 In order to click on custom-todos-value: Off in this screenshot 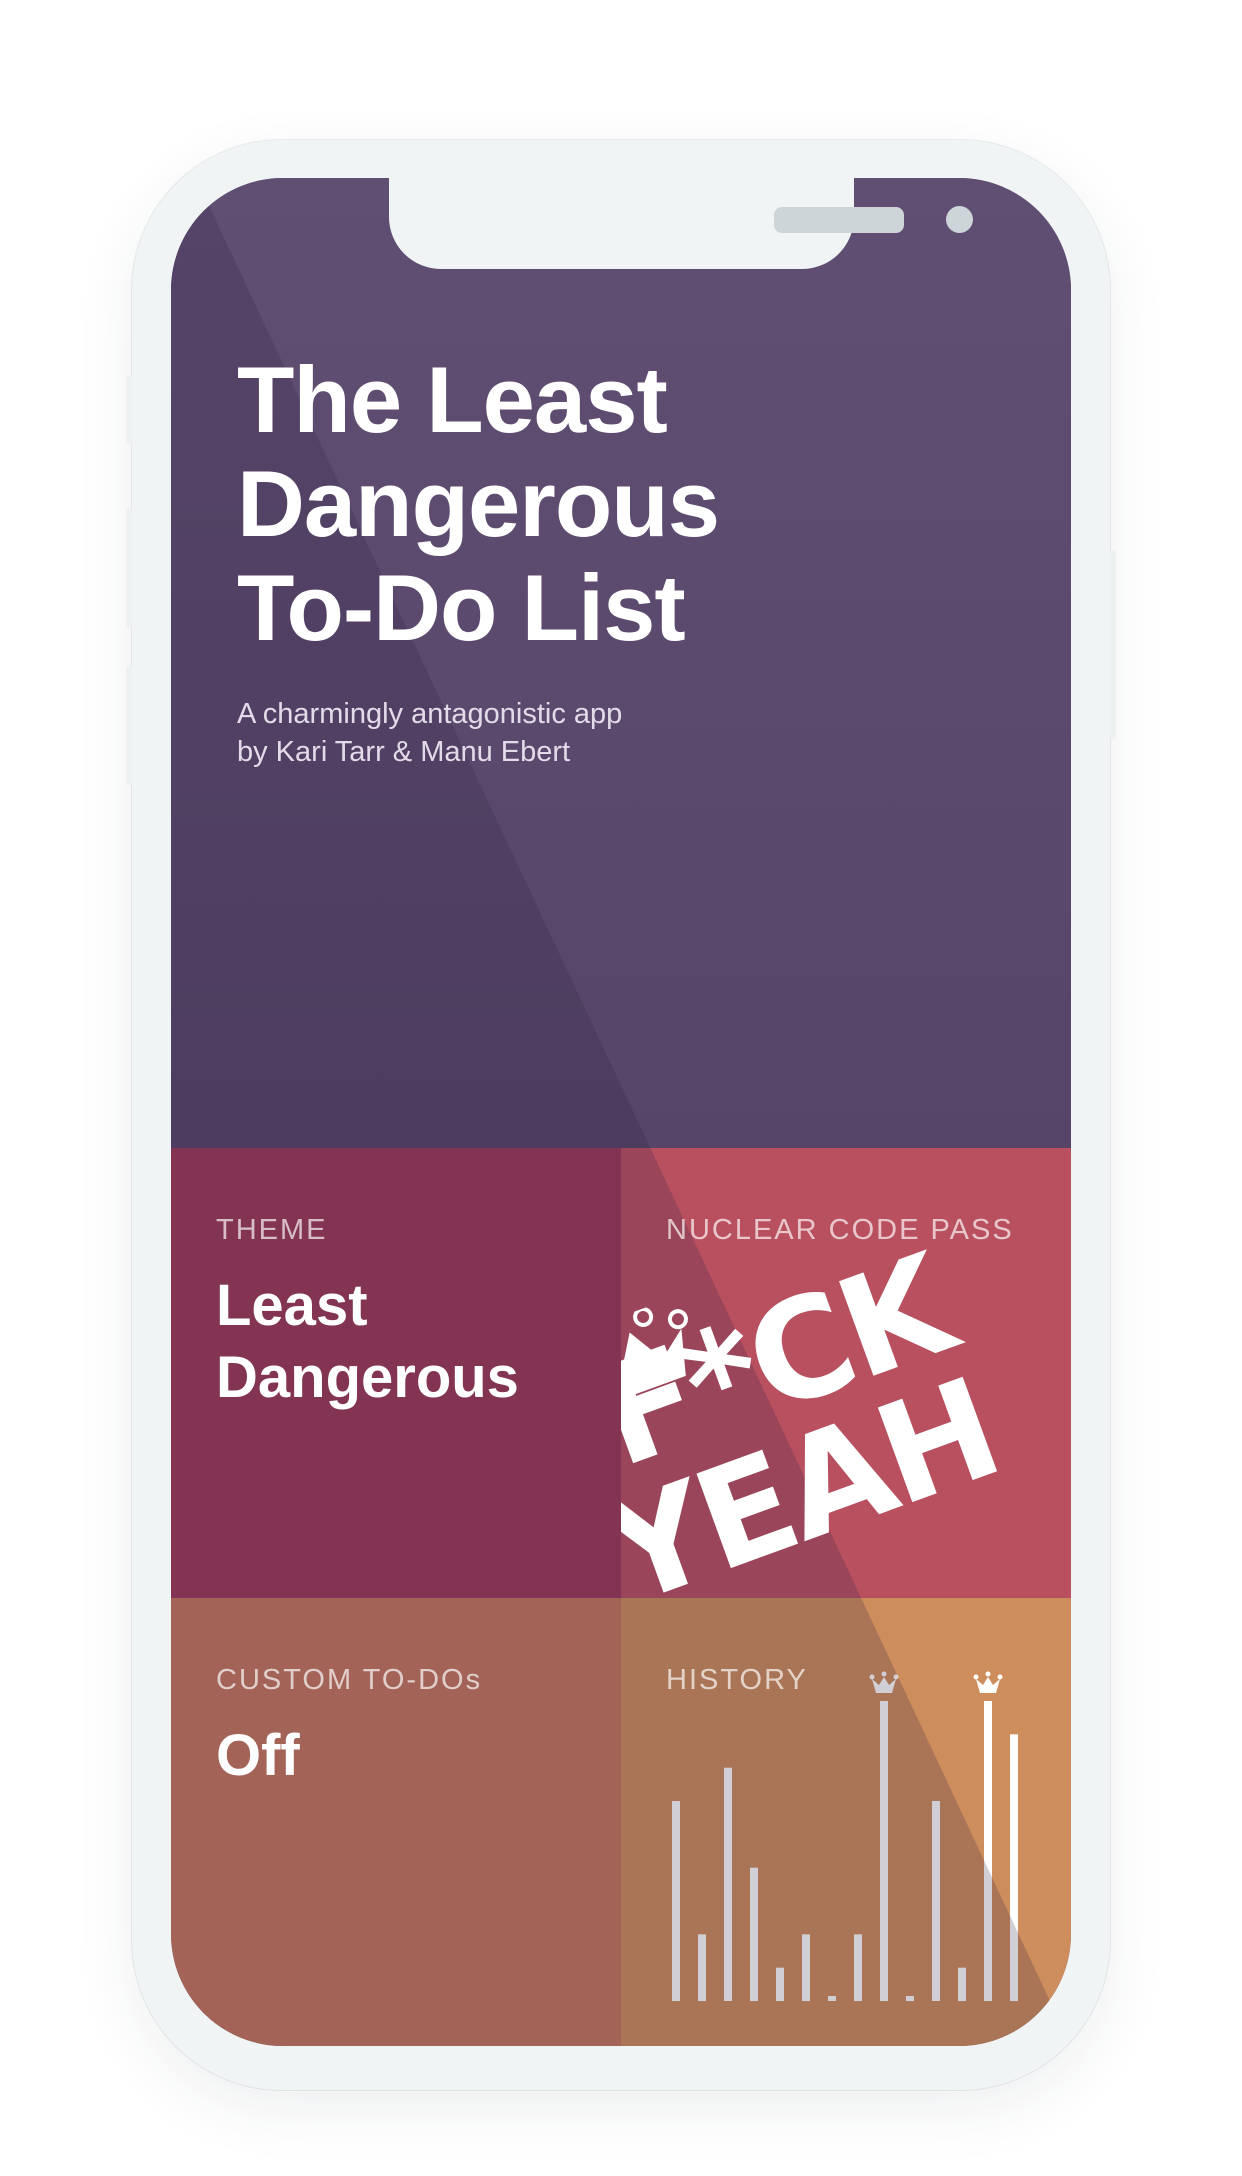, I will do `click(258, 1755)`.